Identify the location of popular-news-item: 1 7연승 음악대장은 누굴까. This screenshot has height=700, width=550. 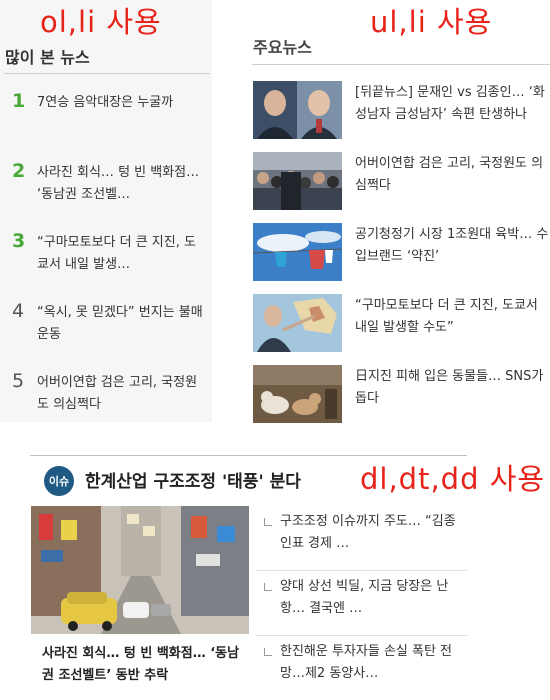
(106, 123).